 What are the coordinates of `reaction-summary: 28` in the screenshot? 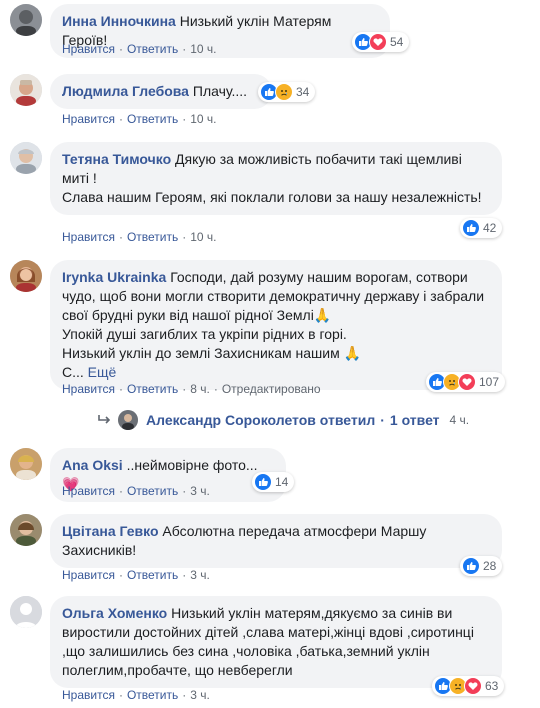 It's located at (481, 566).